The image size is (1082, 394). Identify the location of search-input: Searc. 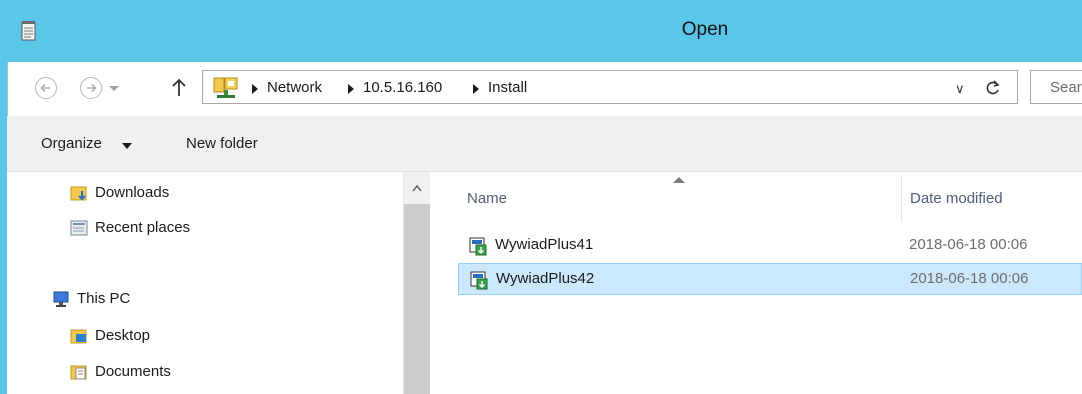
(1056, 87).